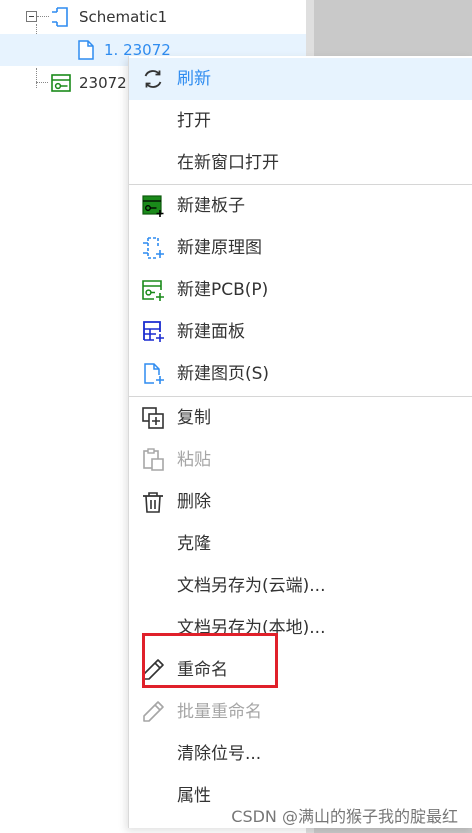 Image resolution: width=472 pixels, height=833 pixels. I want to click on page-icon, so click(86, 50).